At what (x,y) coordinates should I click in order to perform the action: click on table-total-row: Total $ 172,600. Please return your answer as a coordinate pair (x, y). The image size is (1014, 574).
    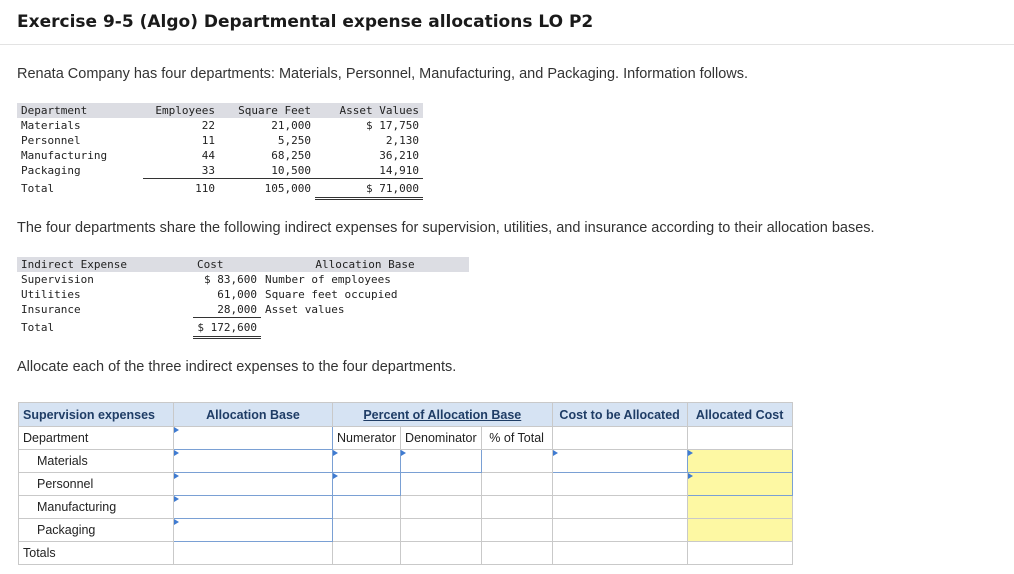
    Looking at the image, I should click on (243, 328).